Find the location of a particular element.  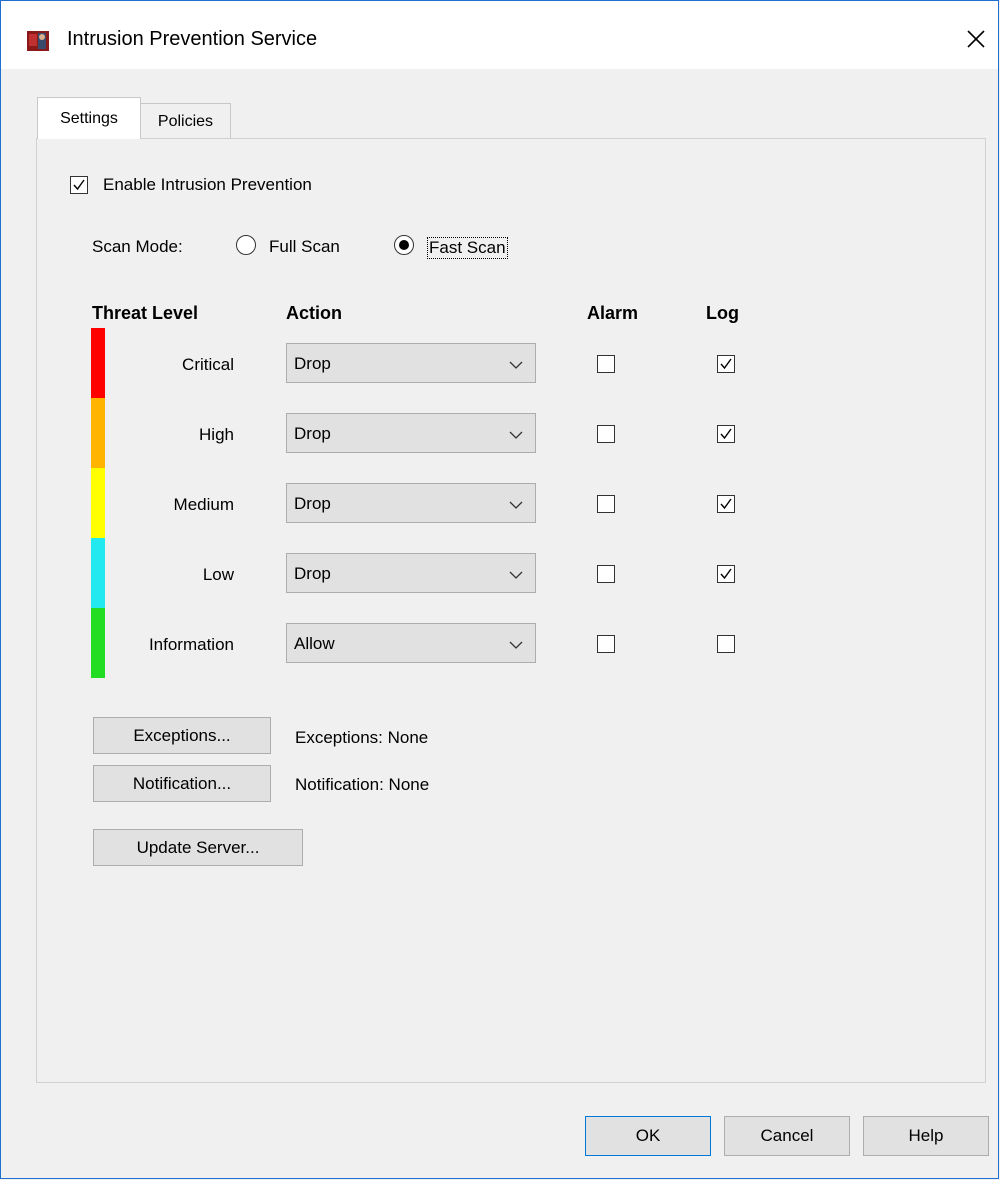

ok-button: OK is located at coordinates (648, 1136).